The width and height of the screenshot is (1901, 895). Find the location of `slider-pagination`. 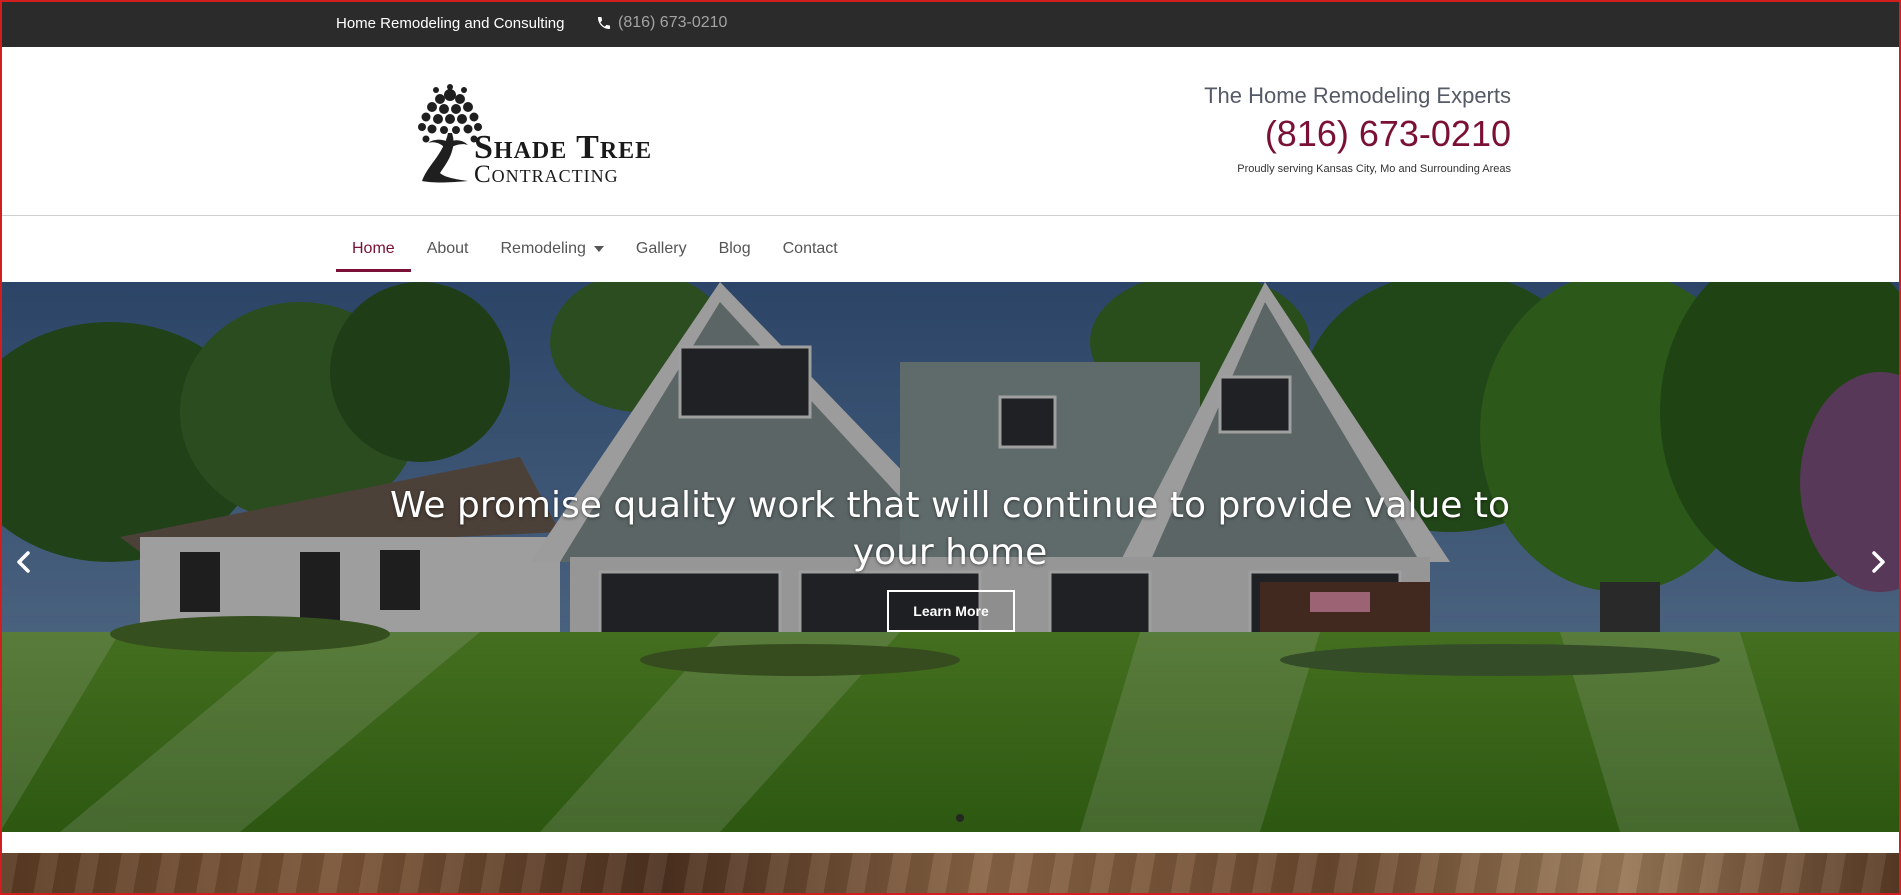

slider-pagination is located at coordinates (960, 818).